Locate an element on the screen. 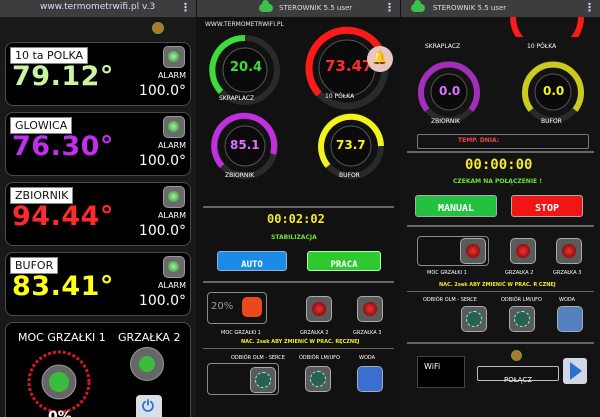 The height and width of the screenshot is (417, 600). manual-button-label: MANUAL is located at coordinates (456, 208).